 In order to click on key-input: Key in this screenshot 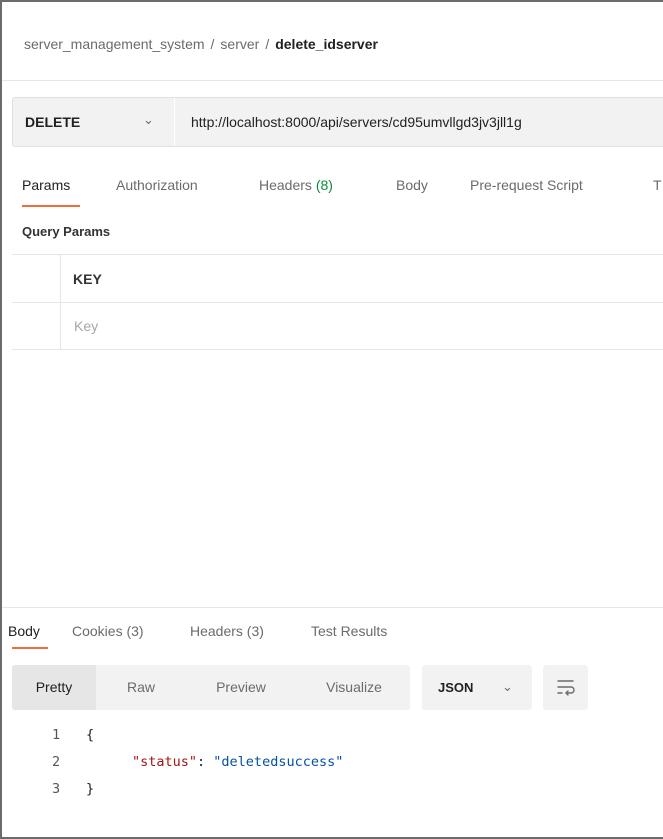, I will do `click(86, 326)`.